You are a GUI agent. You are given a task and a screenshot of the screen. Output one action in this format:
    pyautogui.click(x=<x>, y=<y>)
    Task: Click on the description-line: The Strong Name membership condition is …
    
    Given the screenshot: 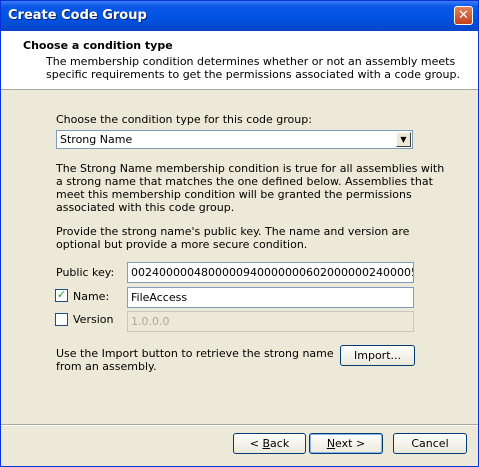 What is the action you would take?
    pyautogui.click(x=250, y=168)
    